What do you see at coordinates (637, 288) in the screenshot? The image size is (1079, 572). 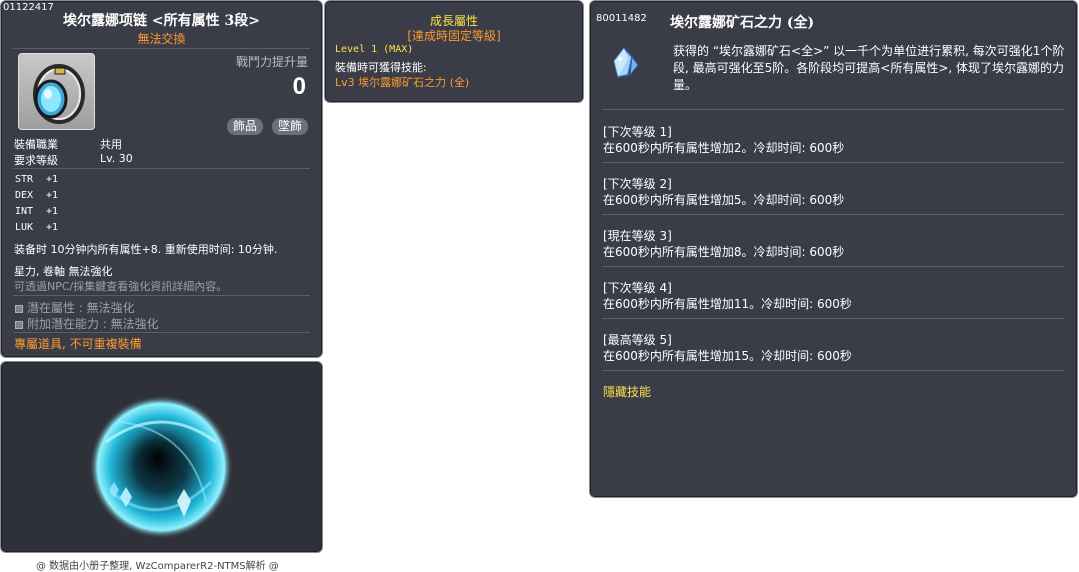 I see `skill-level-heading: [下次等级 4]` at bounding box center [637, 288].